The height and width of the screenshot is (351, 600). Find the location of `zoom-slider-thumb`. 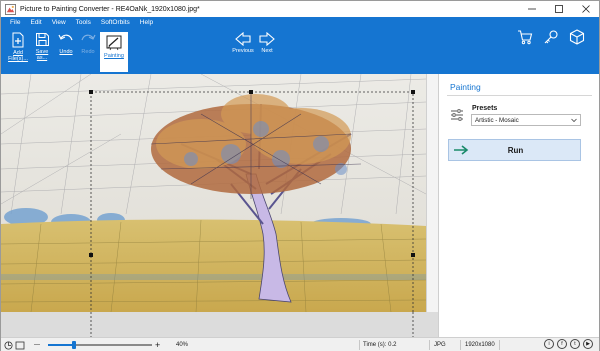

zoom-slider-thumb is located at coordinates (74, 345).